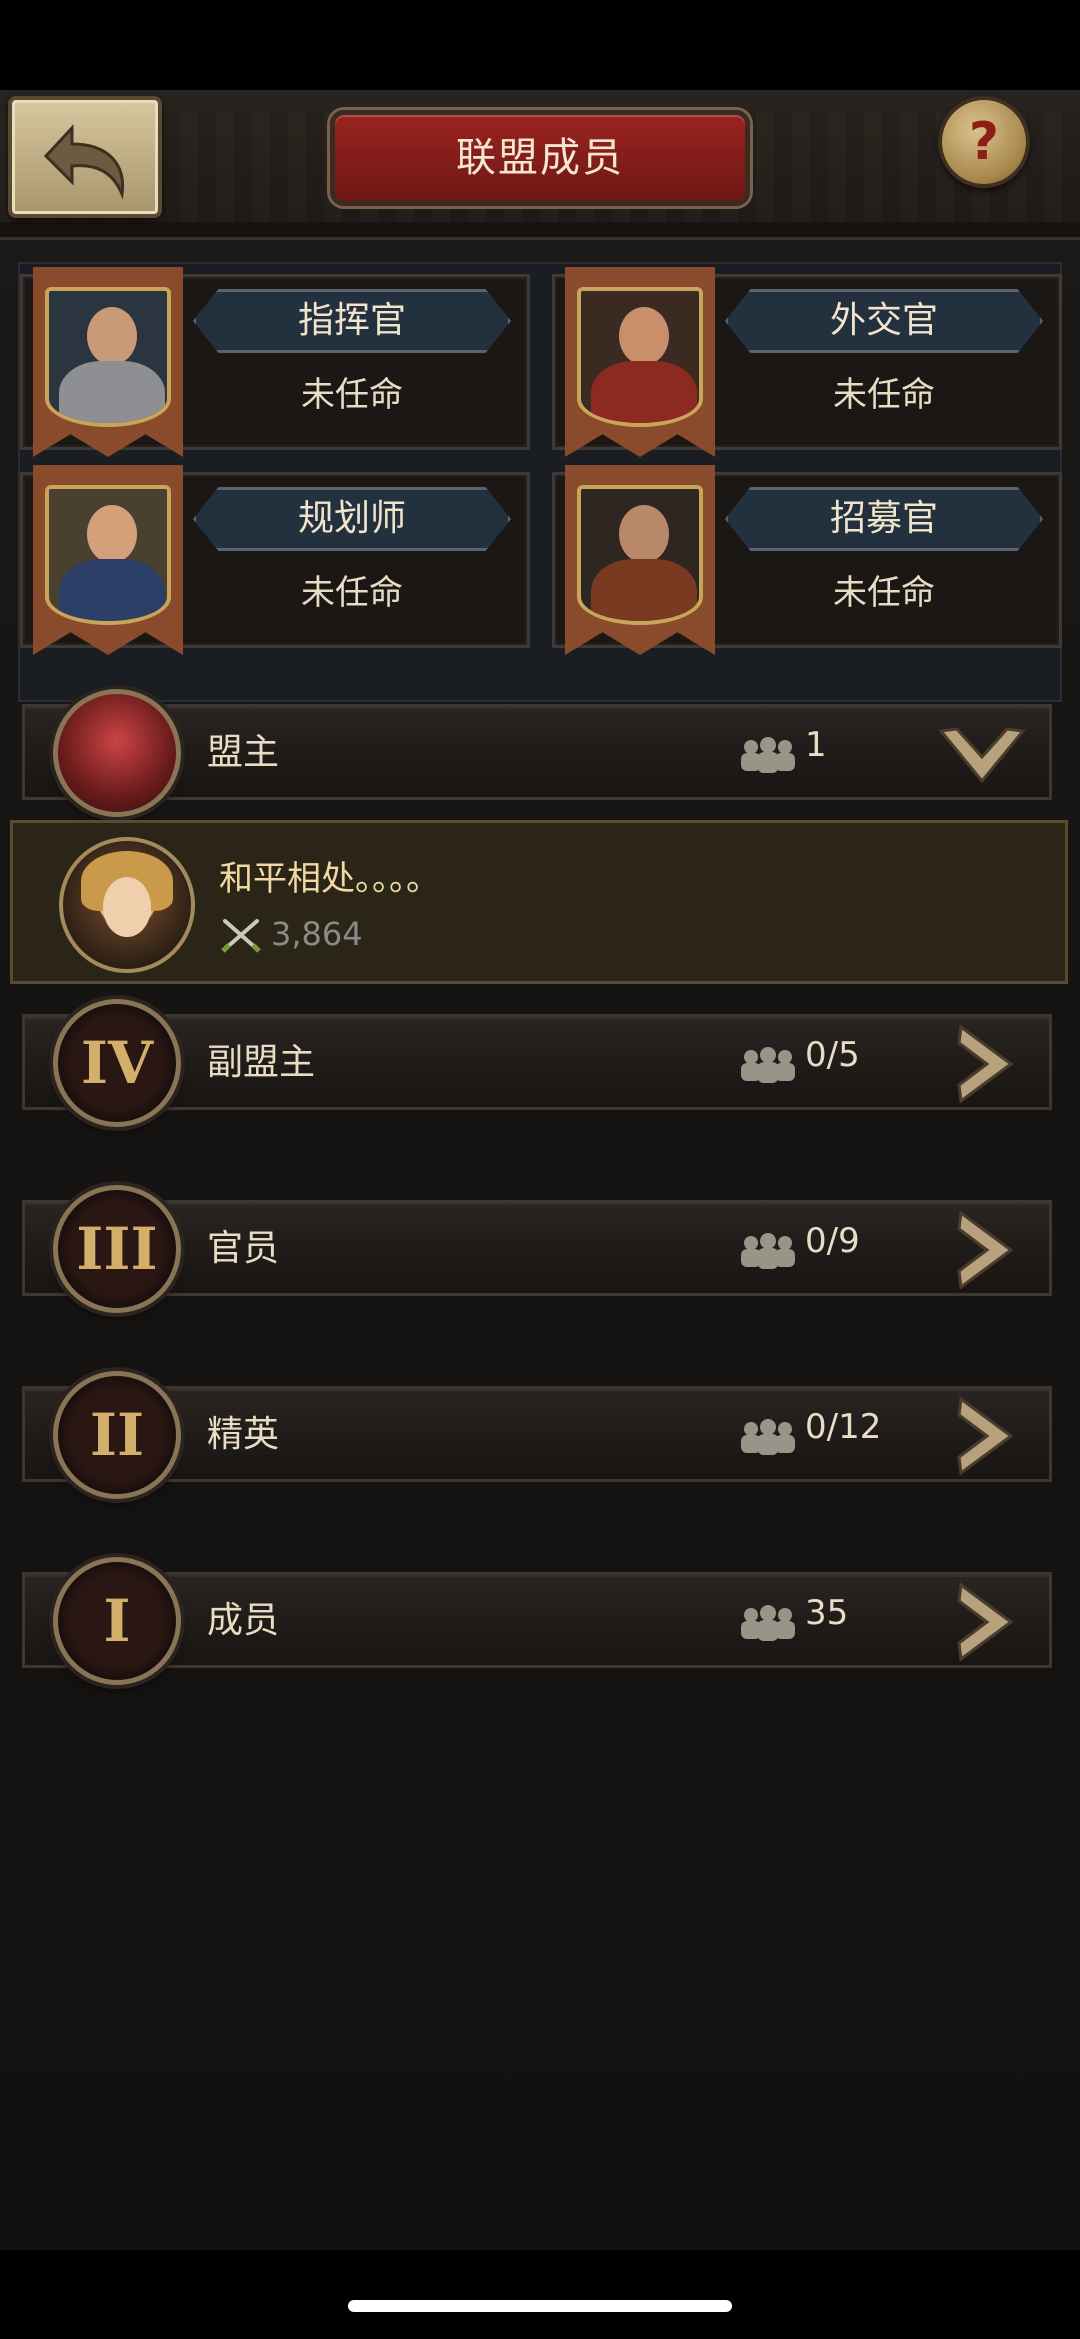  Describe the element at coordinates (537, 1249) in the screenshot. I see `rank-row-officer: III 官员 0/9` at that location.